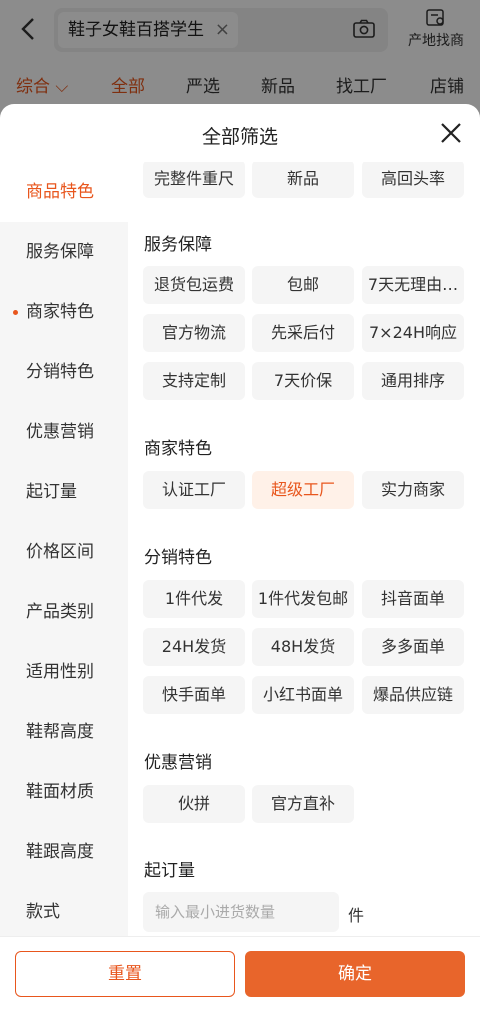  Describe the element at coordinates (64, 372) in the screenshot. I see `sidebar-item-distribution: 分销特色` at that location.